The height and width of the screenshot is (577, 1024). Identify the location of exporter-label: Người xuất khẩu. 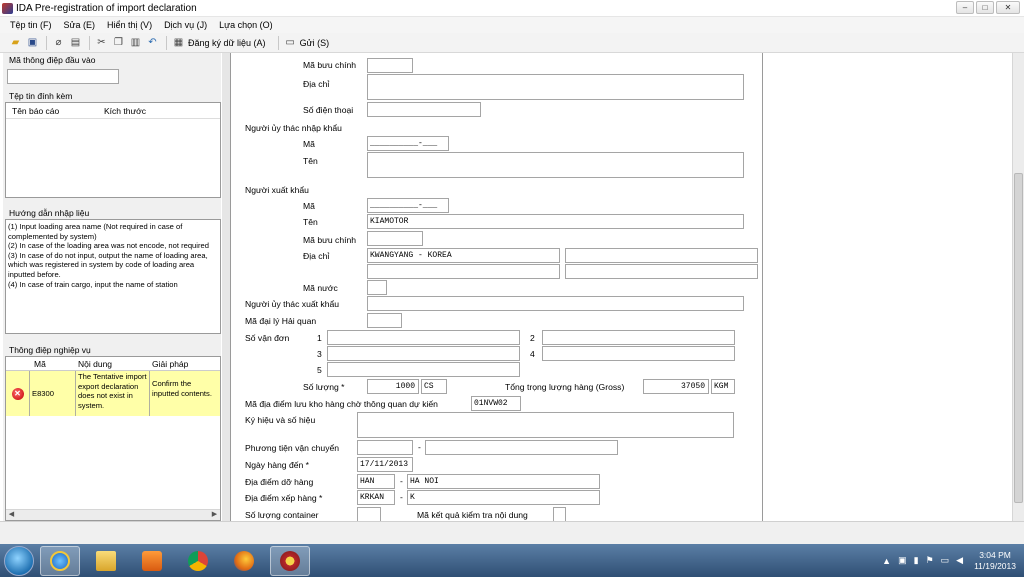
(277, 190).